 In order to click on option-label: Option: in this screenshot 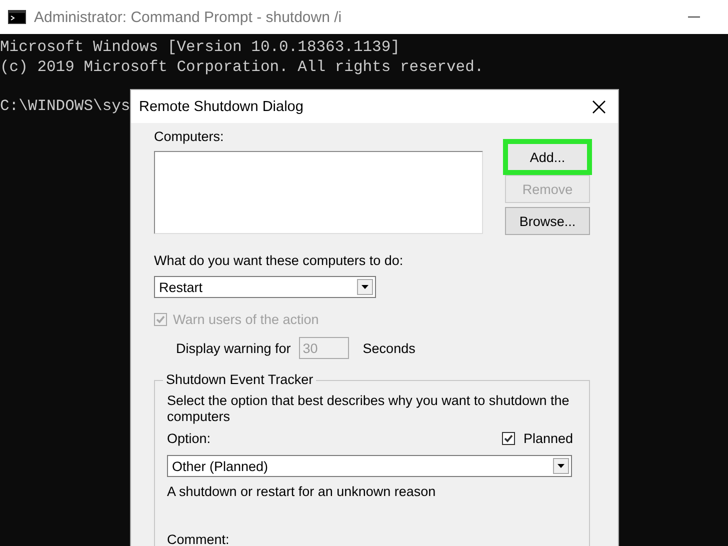, I will do `click(189, 438)`.